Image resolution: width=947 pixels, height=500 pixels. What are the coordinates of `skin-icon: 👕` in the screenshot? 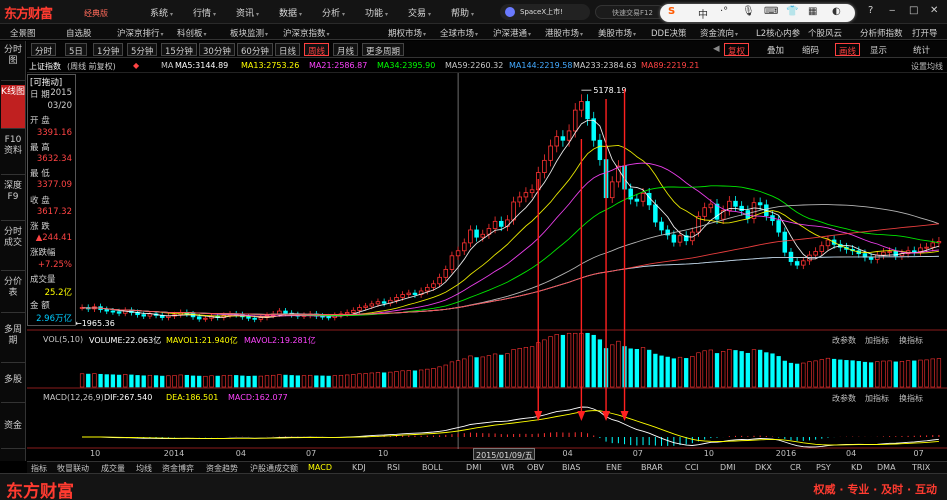 It's located at (792, 11).